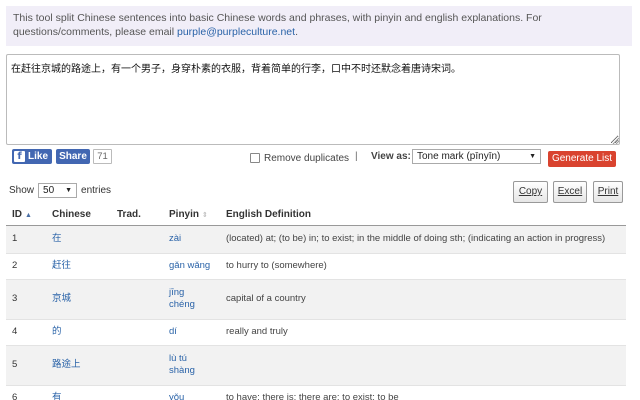 The width and height of the screenshot is (640, 400). Describe the element at coordinates (570, 192) in the screenshot. I see `excel-button: Excel` at that location.